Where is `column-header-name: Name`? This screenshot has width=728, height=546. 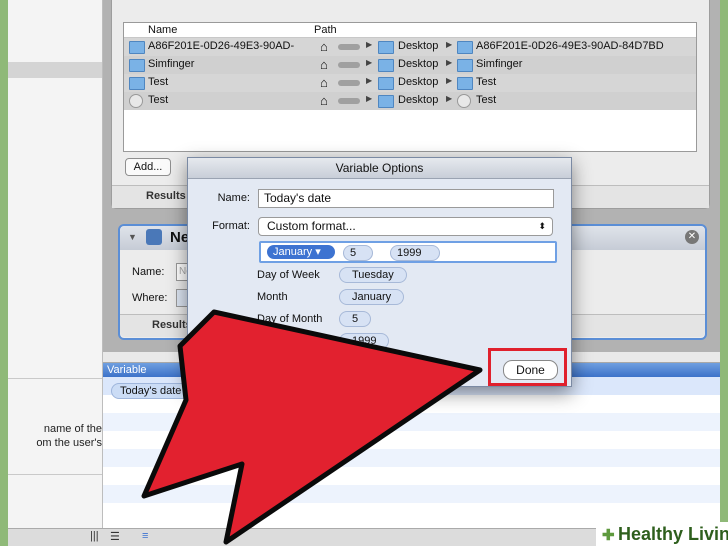
column-header-name: Name is located at coordinates (162, 30).